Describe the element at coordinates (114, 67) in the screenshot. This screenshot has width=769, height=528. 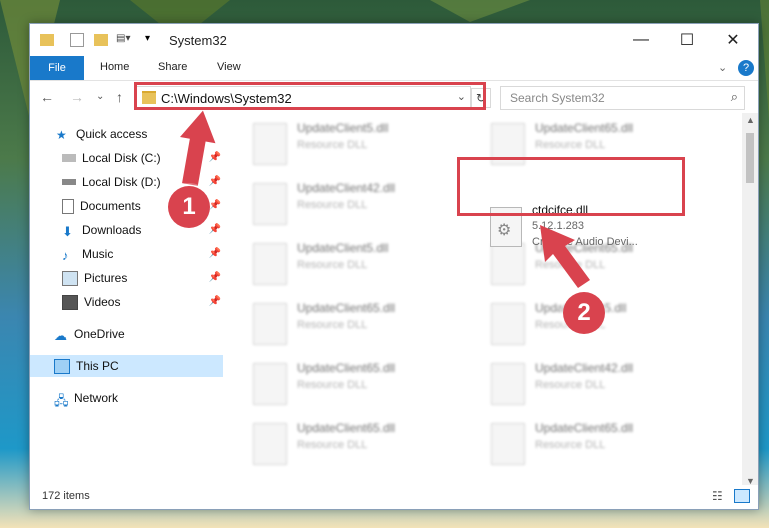
I see `tab-home: Home` at that location.